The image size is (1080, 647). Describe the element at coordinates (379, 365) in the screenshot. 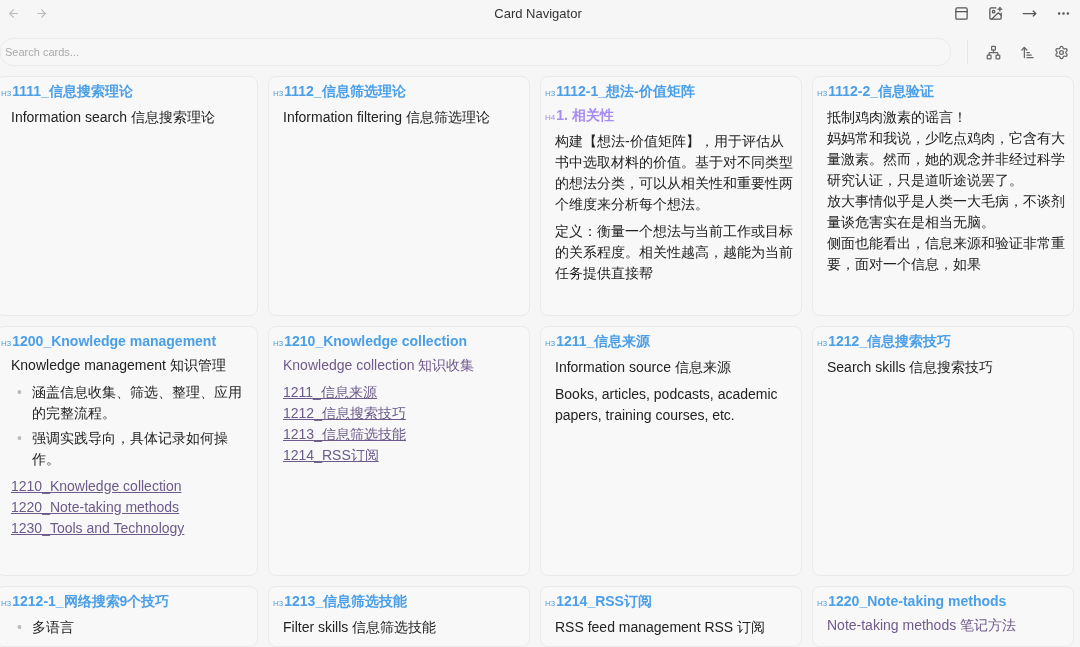

I see `card-text: Knowledge collection 知识收集` at that location.